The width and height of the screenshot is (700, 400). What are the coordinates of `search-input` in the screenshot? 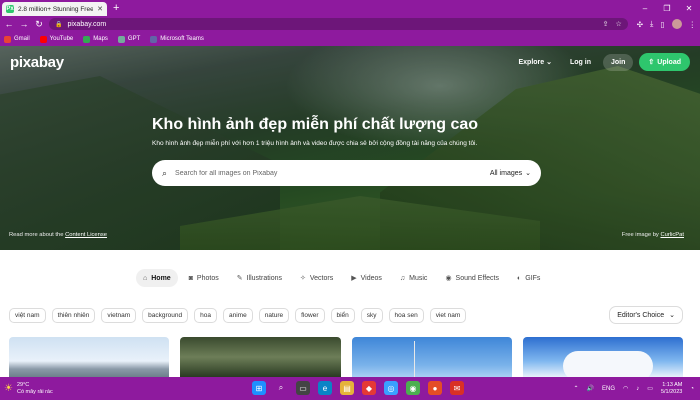 It's located at (328, 173).